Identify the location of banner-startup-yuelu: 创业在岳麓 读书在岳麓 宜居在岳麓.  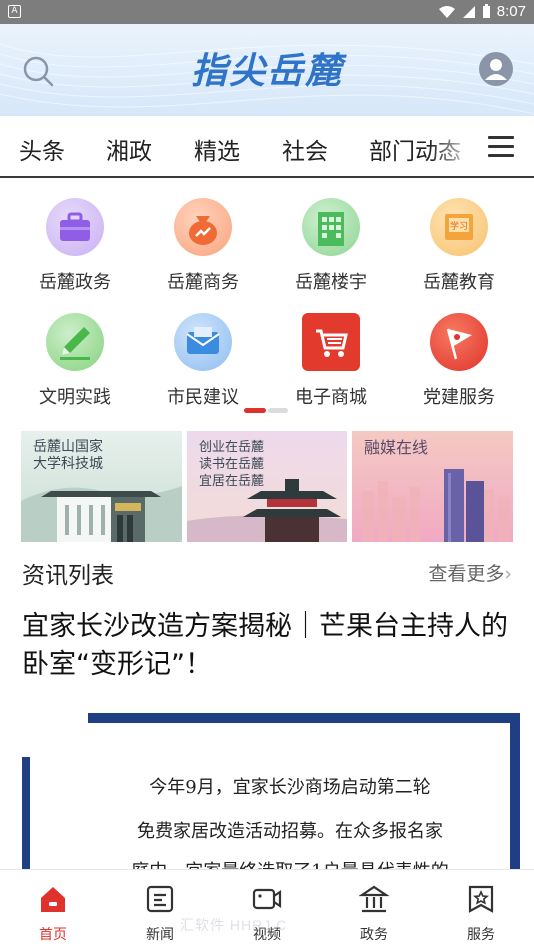
(267, 486).